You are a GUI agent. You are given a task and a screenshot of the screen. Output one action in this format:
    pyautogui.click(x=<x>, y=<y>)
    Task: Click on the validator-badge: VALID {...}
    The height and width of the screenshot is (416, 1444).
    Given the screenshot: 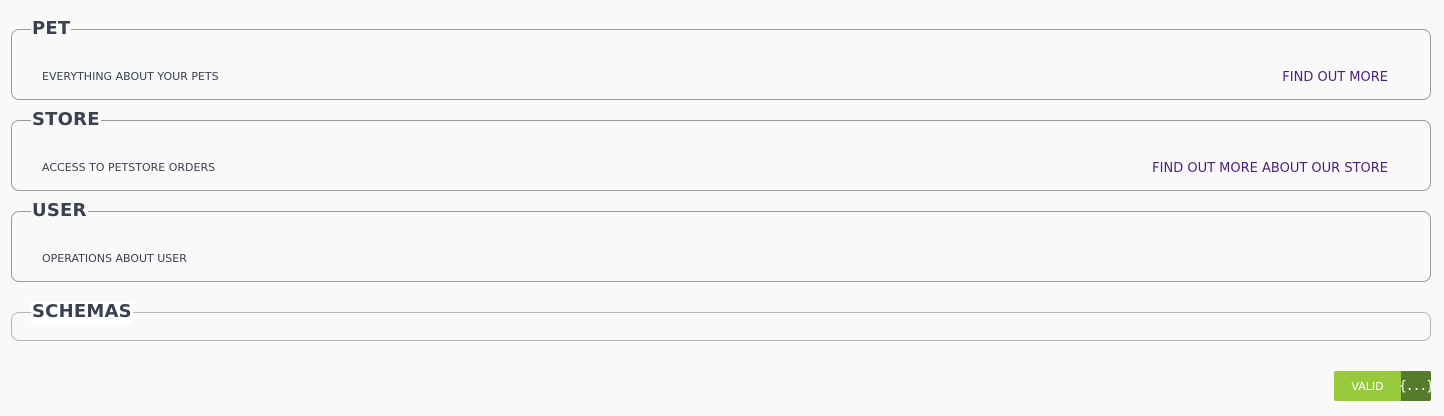 What is the action you would take?
    pyautogui.click(x=1382, y=386)
    